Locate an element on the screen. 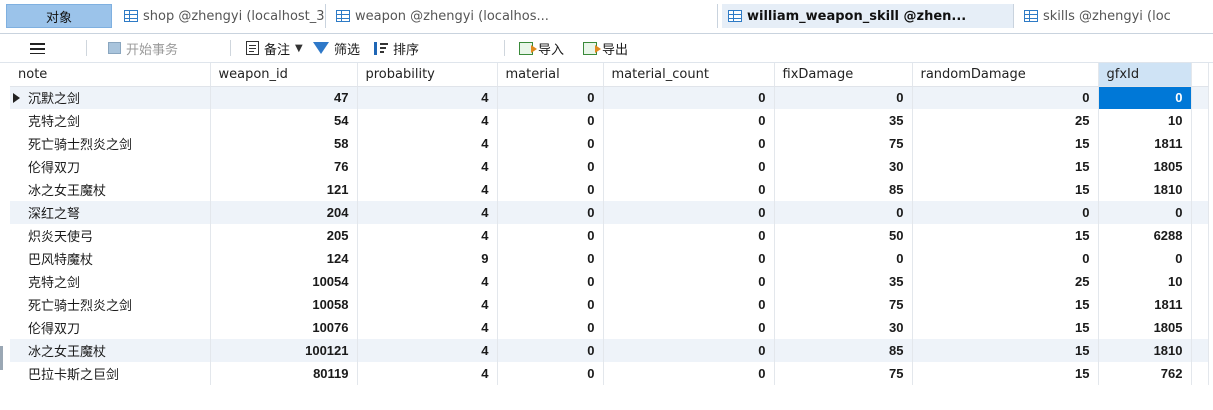 Image resolution: width=1213 pixels, height=410 pixels. table-row: 克特之剑 10054 4 0 0 35 25 10 is located at coordinates (609, 281).